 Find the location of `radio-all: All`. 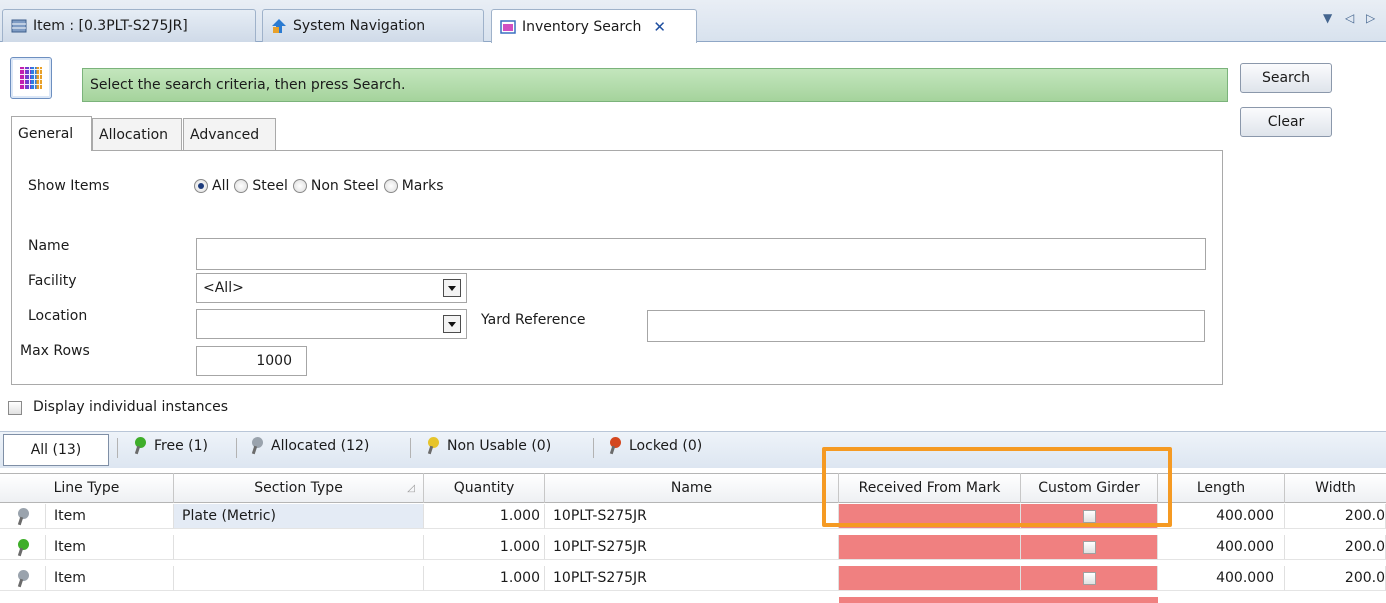

radio-all: All is located at coordinates (211, 186).